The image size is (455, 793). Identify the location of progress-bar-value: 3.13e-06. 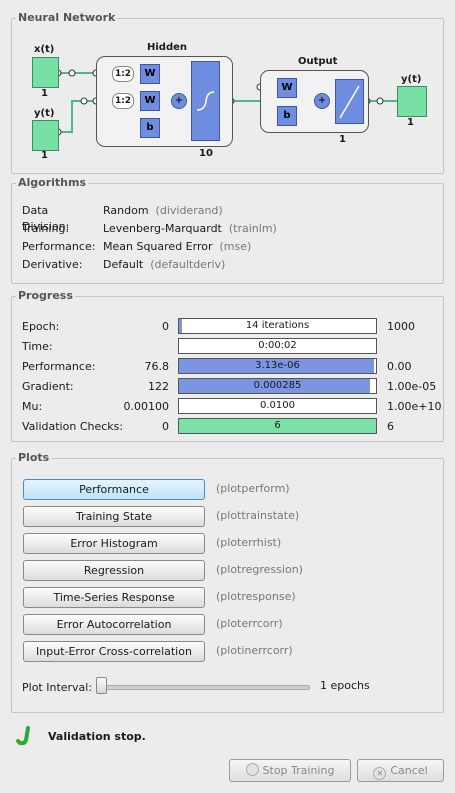
(277, 365).